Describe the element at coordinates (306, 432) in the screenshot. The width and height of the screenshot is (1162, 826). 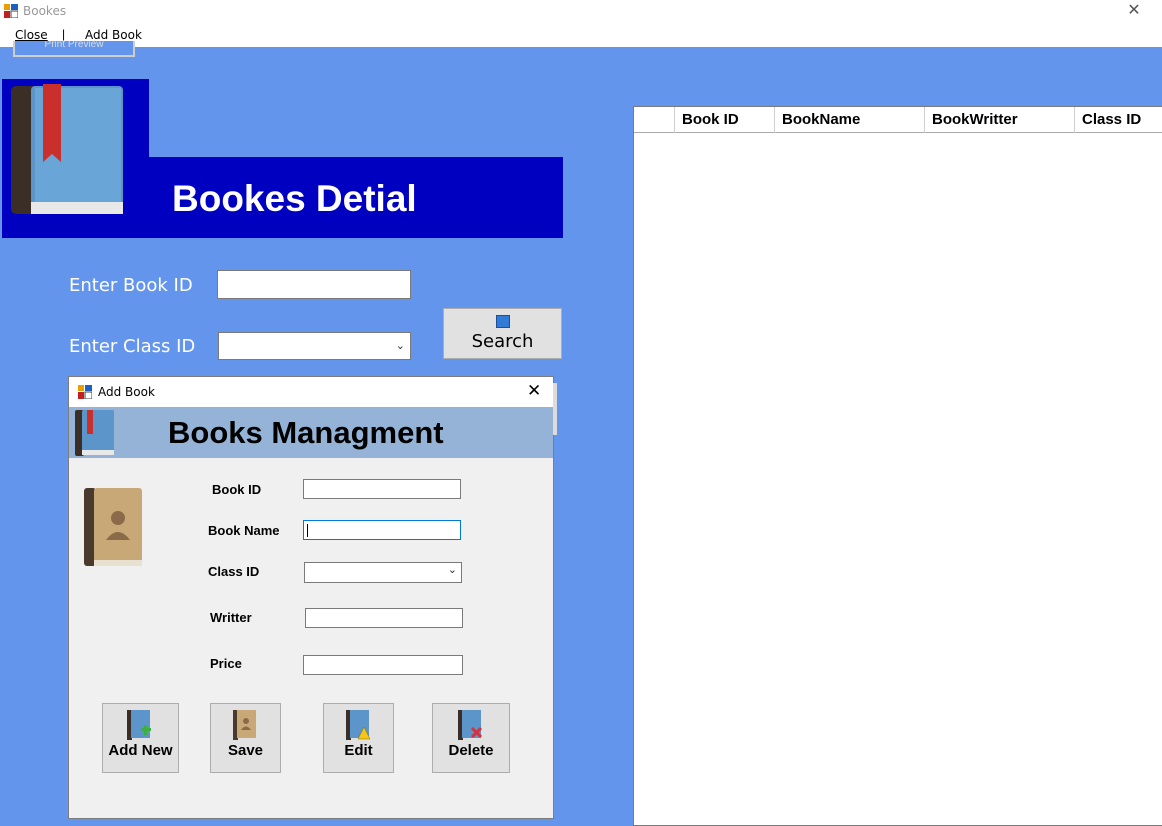
I see `dialog-heading: Books Managment` at that location.